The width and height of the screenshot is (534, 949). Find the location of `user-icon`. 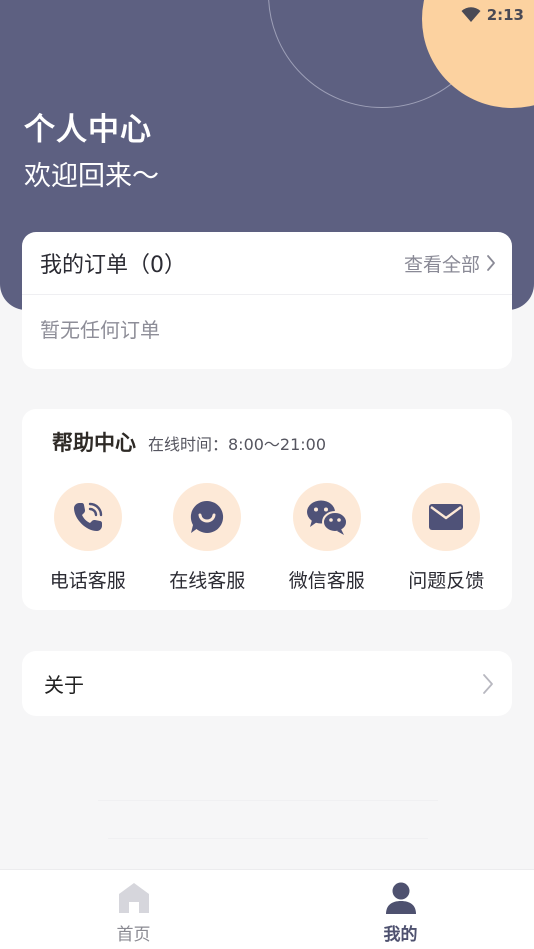

user-icon is located at coordinates (400, 898).